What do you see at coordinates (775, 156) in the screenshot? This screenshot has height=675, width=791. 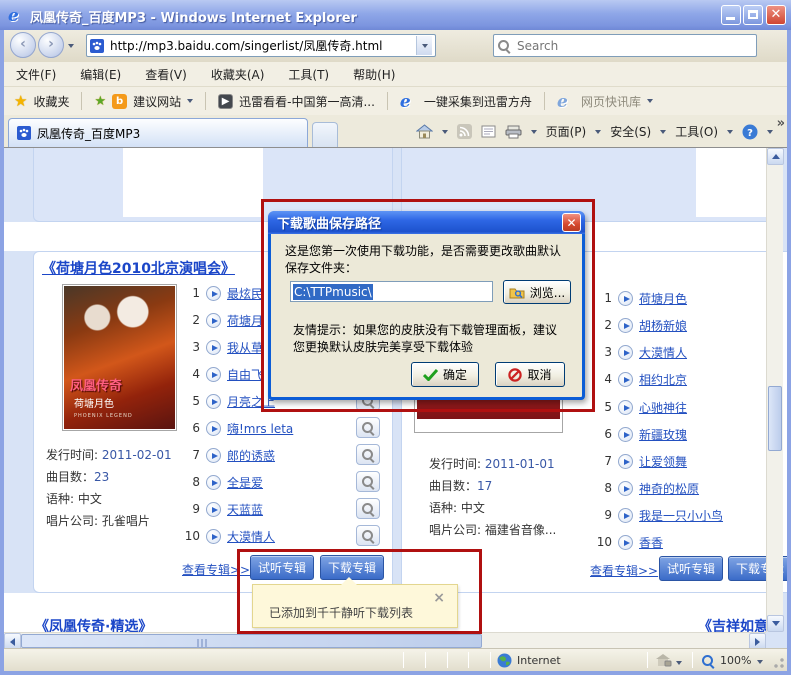 I see `scroll-up-button` at bounding box center [775, 156].